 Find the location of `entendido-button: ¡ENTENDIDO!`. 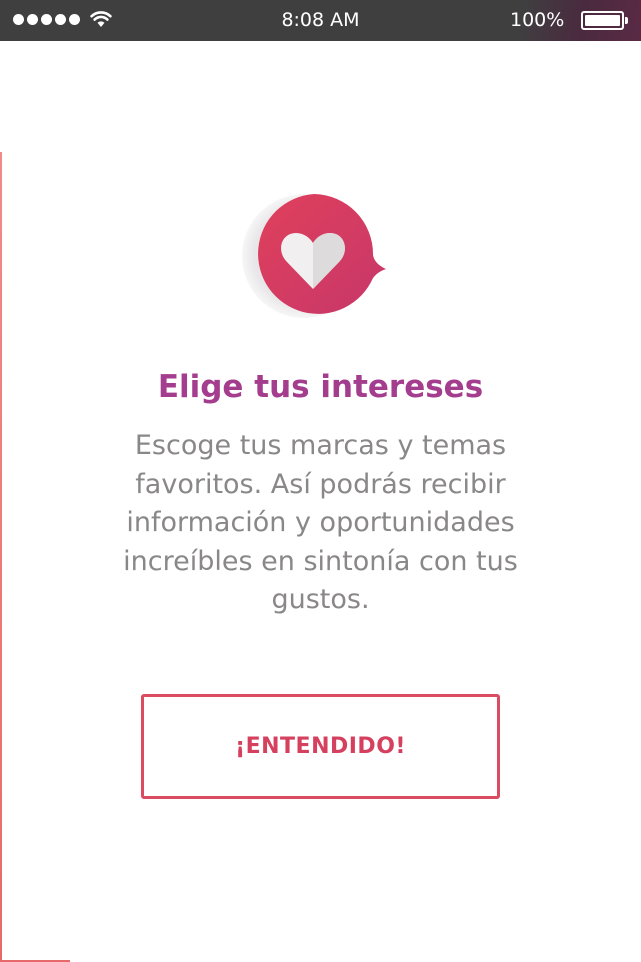

entendido-button: ¡ENTENDIDO! is located at coordinates (320, 746).